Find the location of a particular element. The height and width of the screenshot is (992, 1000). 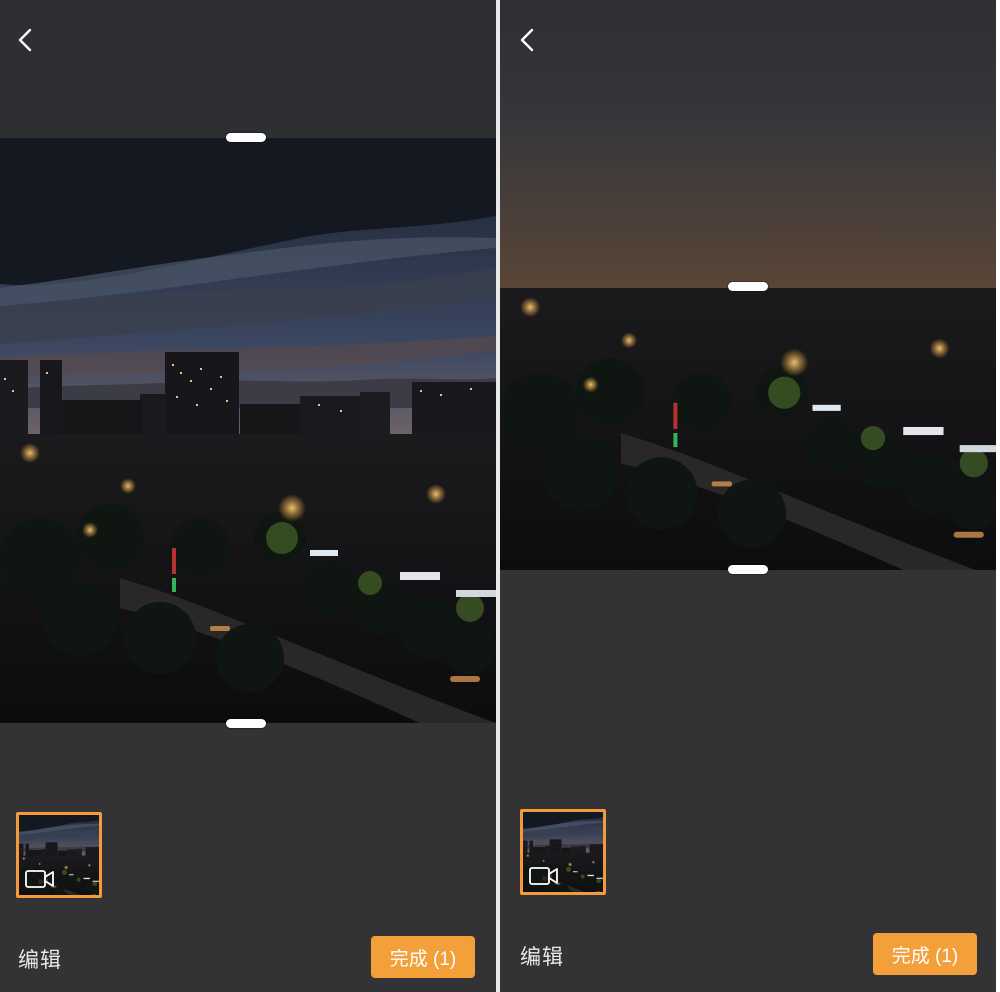

blurred-top-area is located at coordinates (748, 144).